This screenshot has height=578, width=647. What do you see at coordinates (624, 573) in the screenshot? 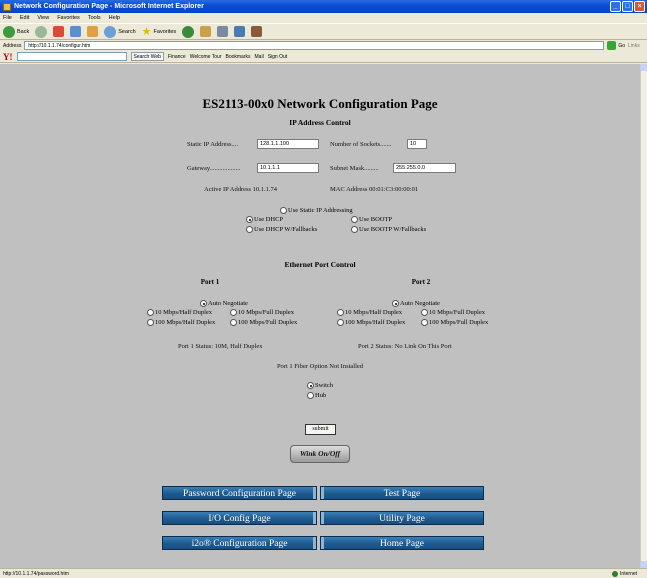
I see `security-zone: Internet` at bounding box center [624, 573].